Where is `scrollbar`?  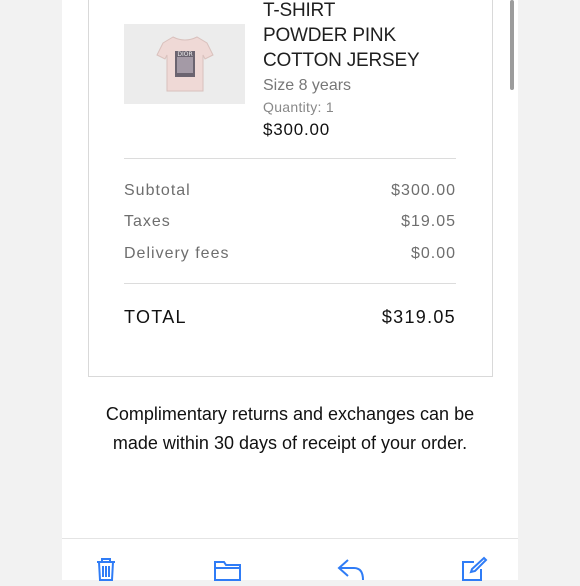 scrollbar is located at coordinates (512, 45).